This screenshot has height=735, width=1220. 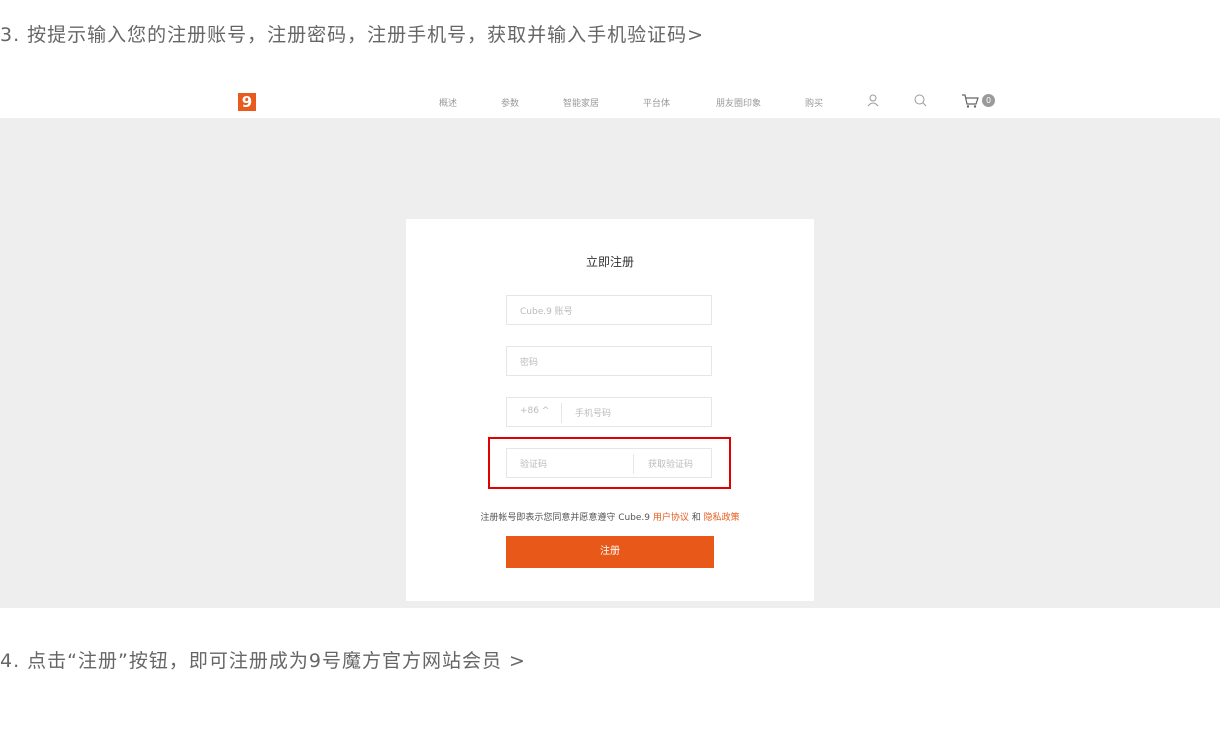 What do you see at coordinates (510, 102) in the screenshot?
I see `nav-item-specs: 参数` at bounding box center [510, 102].